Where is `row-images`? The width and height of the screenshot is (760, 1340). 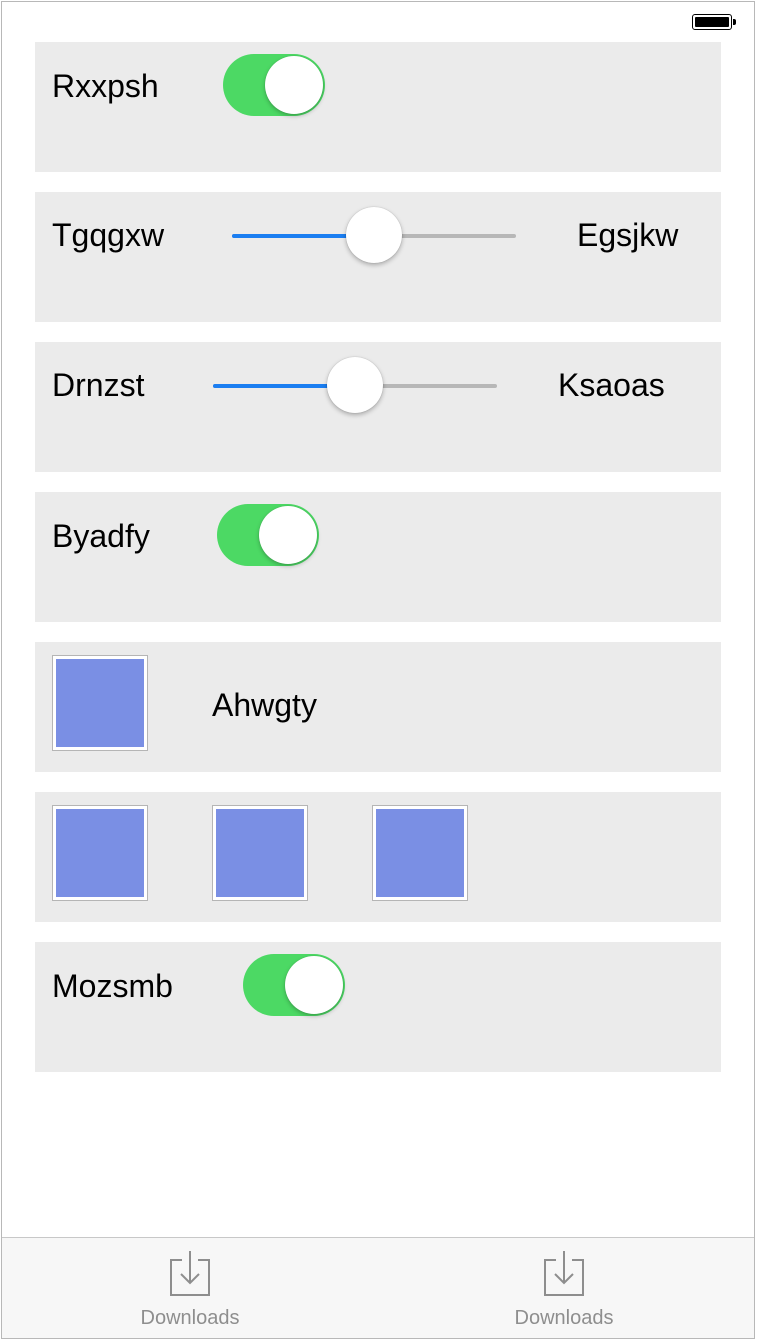 row-images is located at coordinates (378, 857).